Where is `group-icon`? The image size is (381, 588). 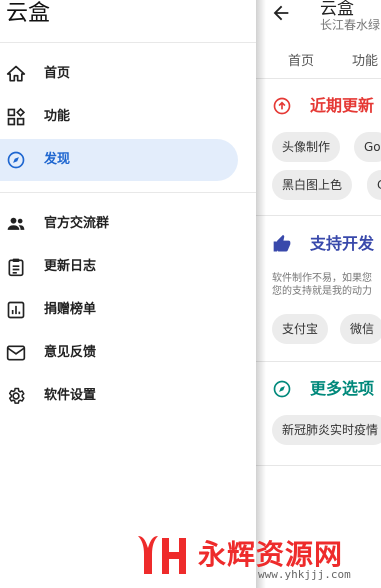
group-icon is located at coordinates (16, 223).